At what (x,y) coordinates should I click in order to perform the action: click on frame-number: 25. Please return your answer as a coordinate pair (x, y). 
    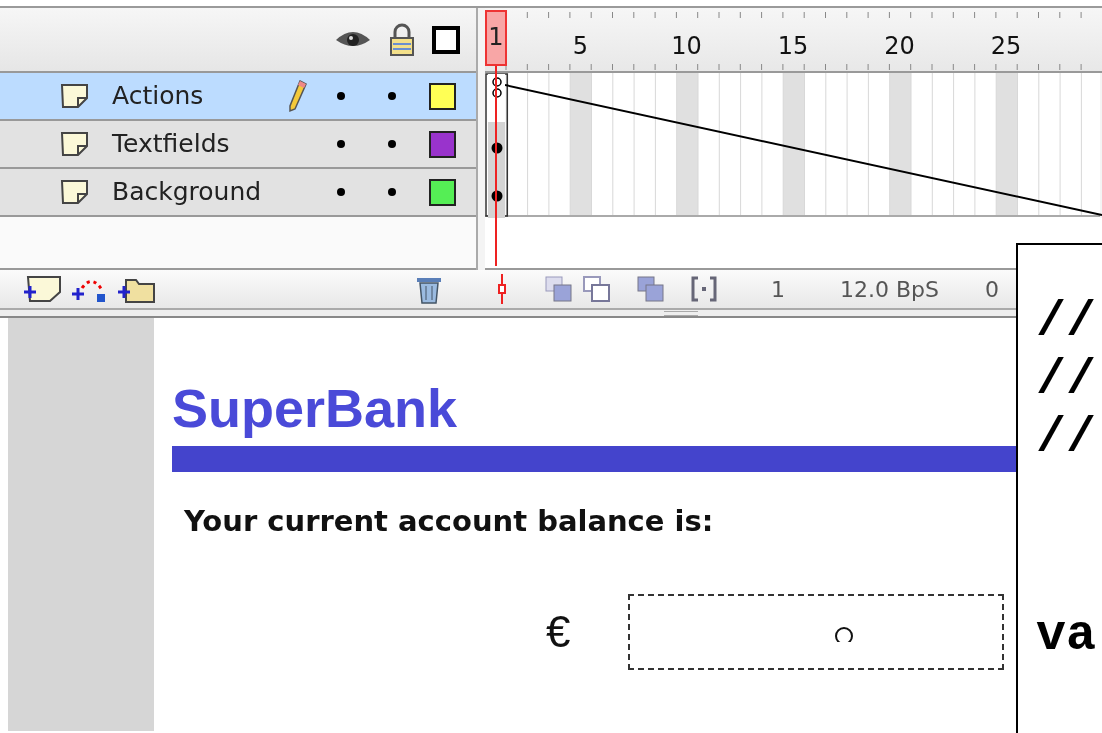
    Looking at the image, I should click on (1006, 46).